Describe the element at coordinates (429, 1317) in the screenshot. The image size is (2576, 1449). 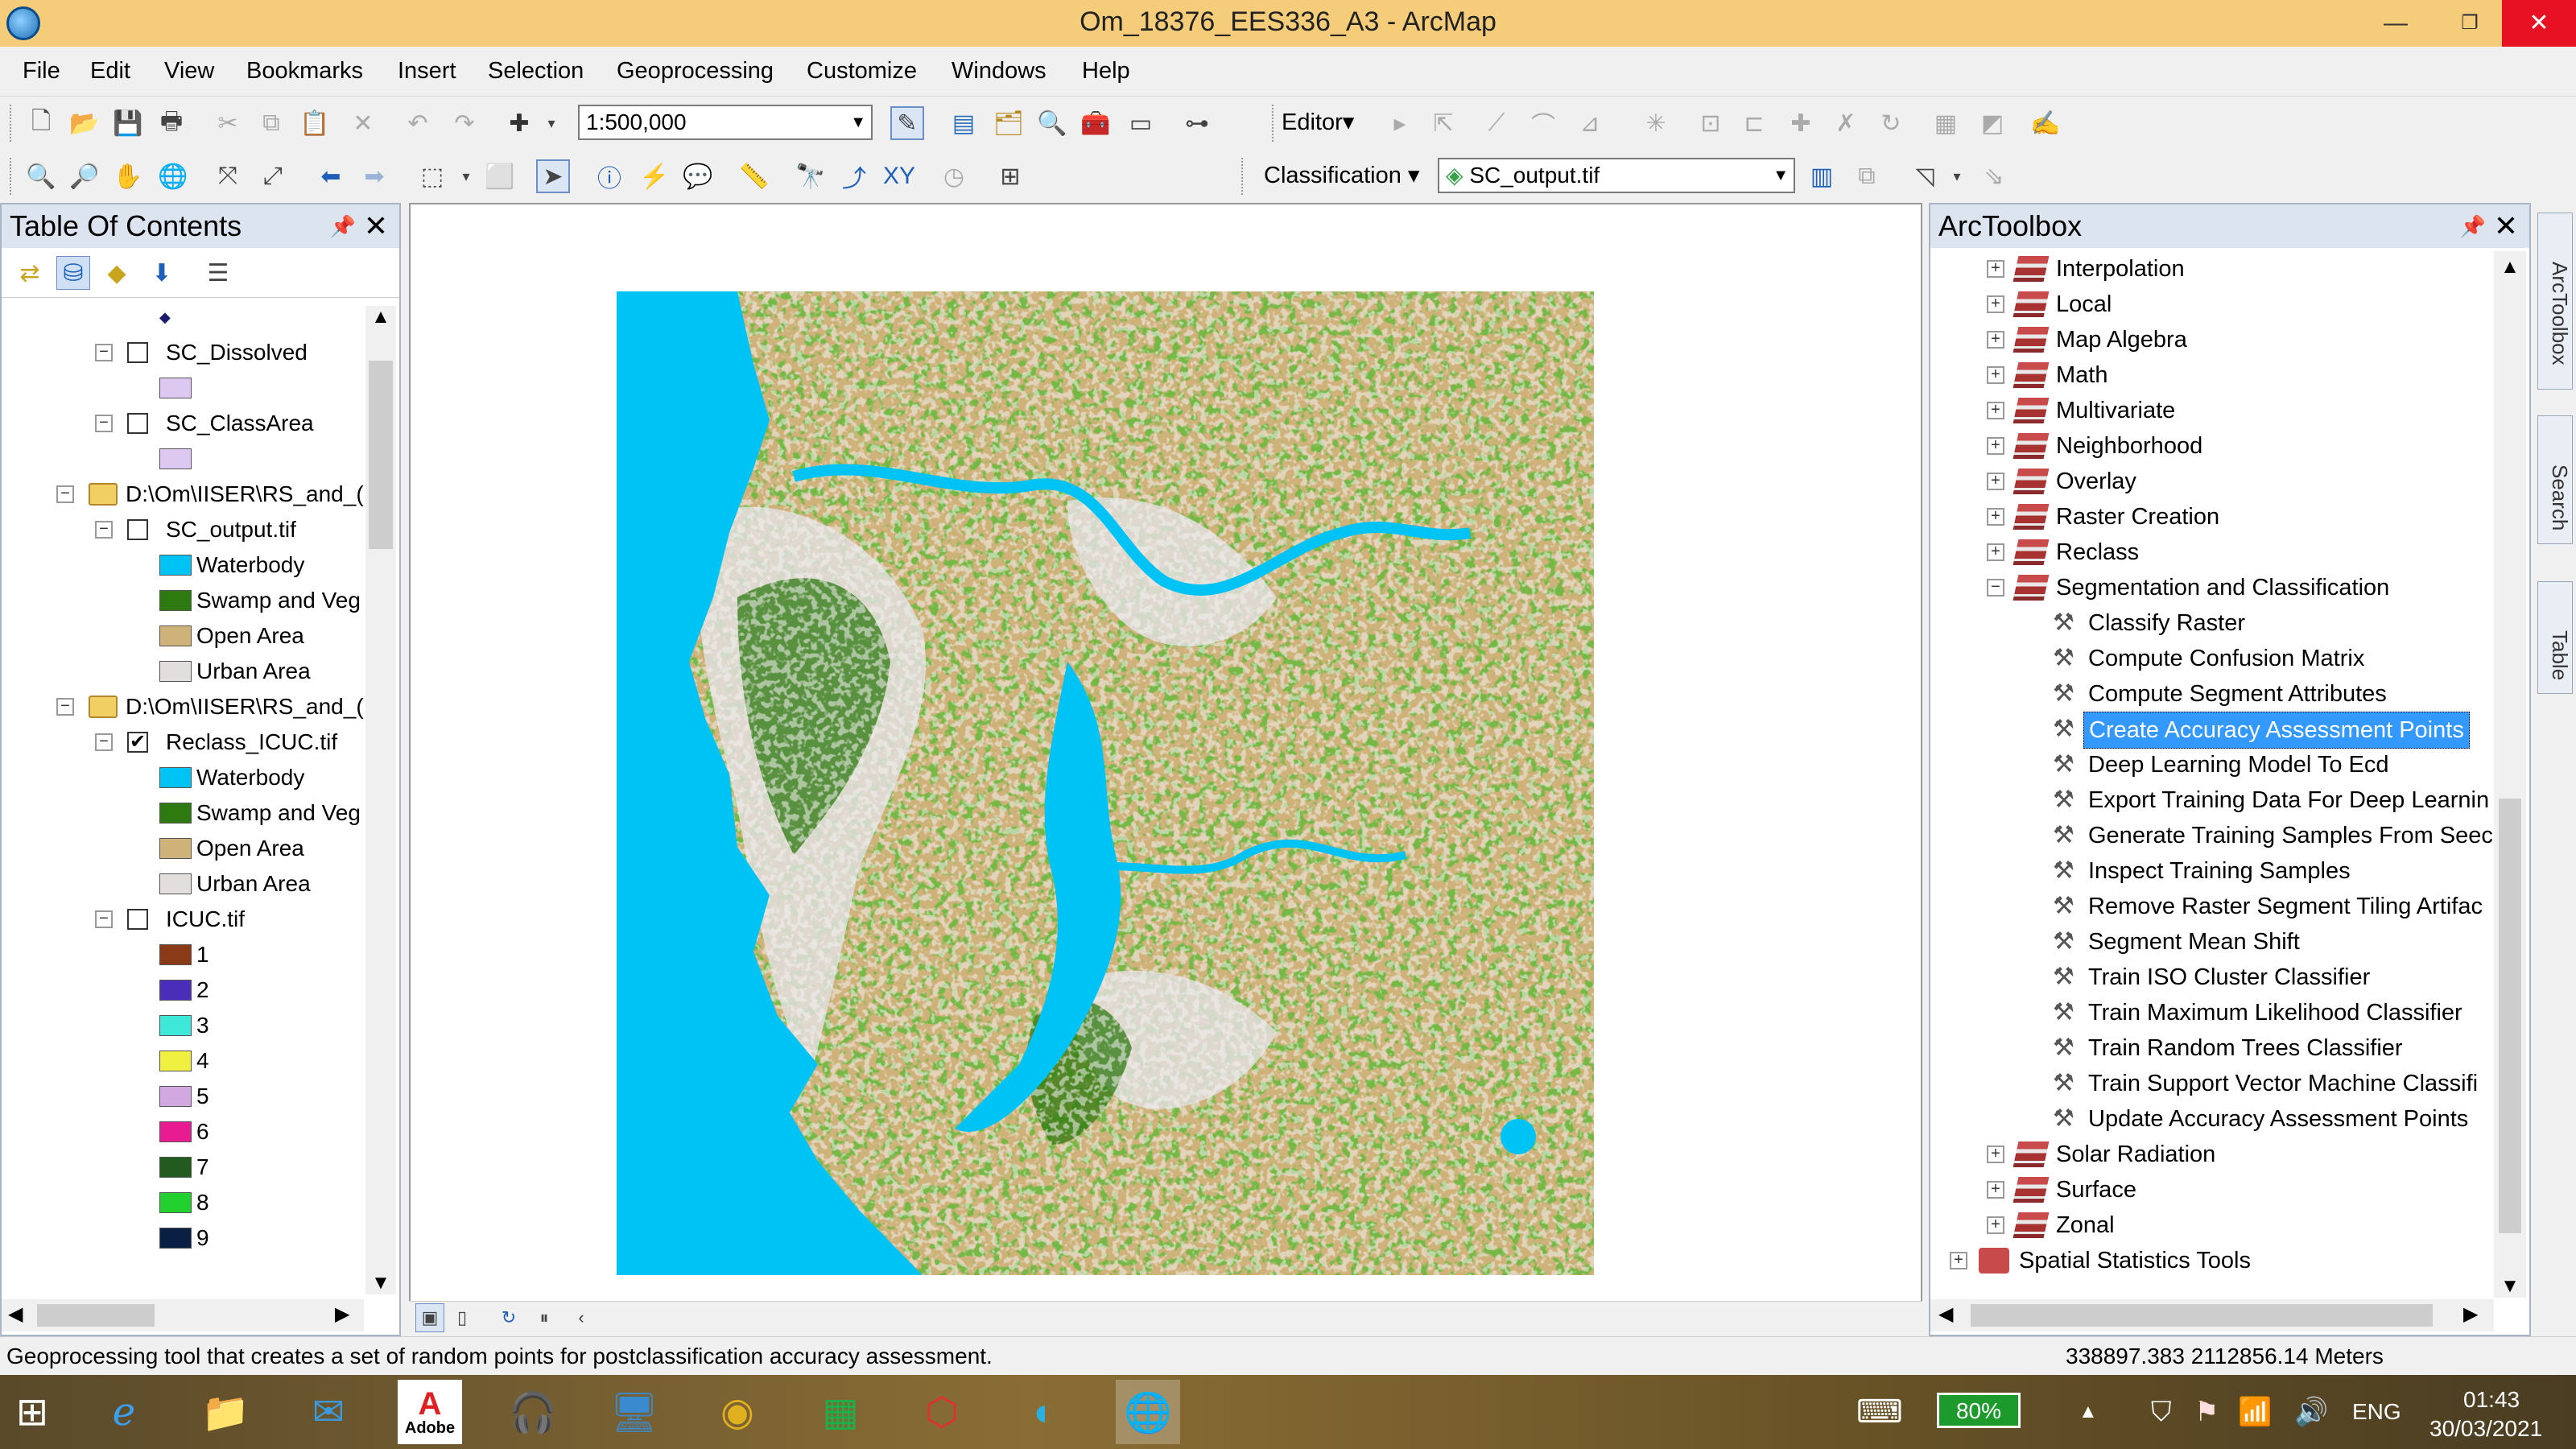
I see `data-view-icon: ▣` at that location.